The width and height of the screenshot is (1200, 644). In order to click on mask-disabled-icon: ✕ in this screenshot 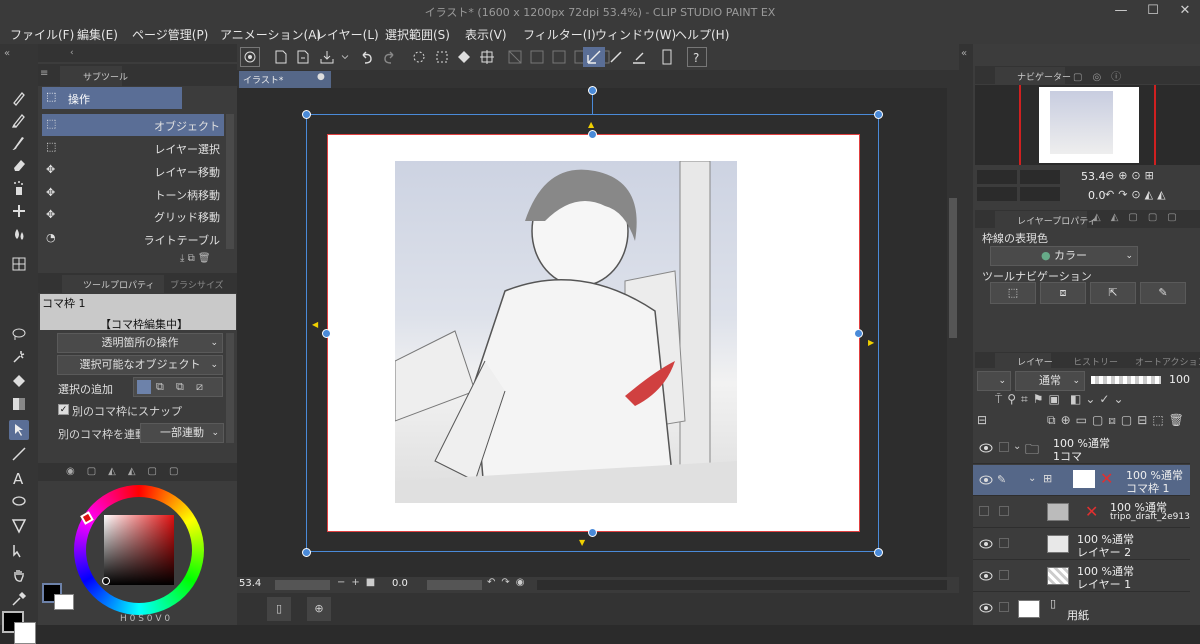, I will do `click(1106, 478)`.